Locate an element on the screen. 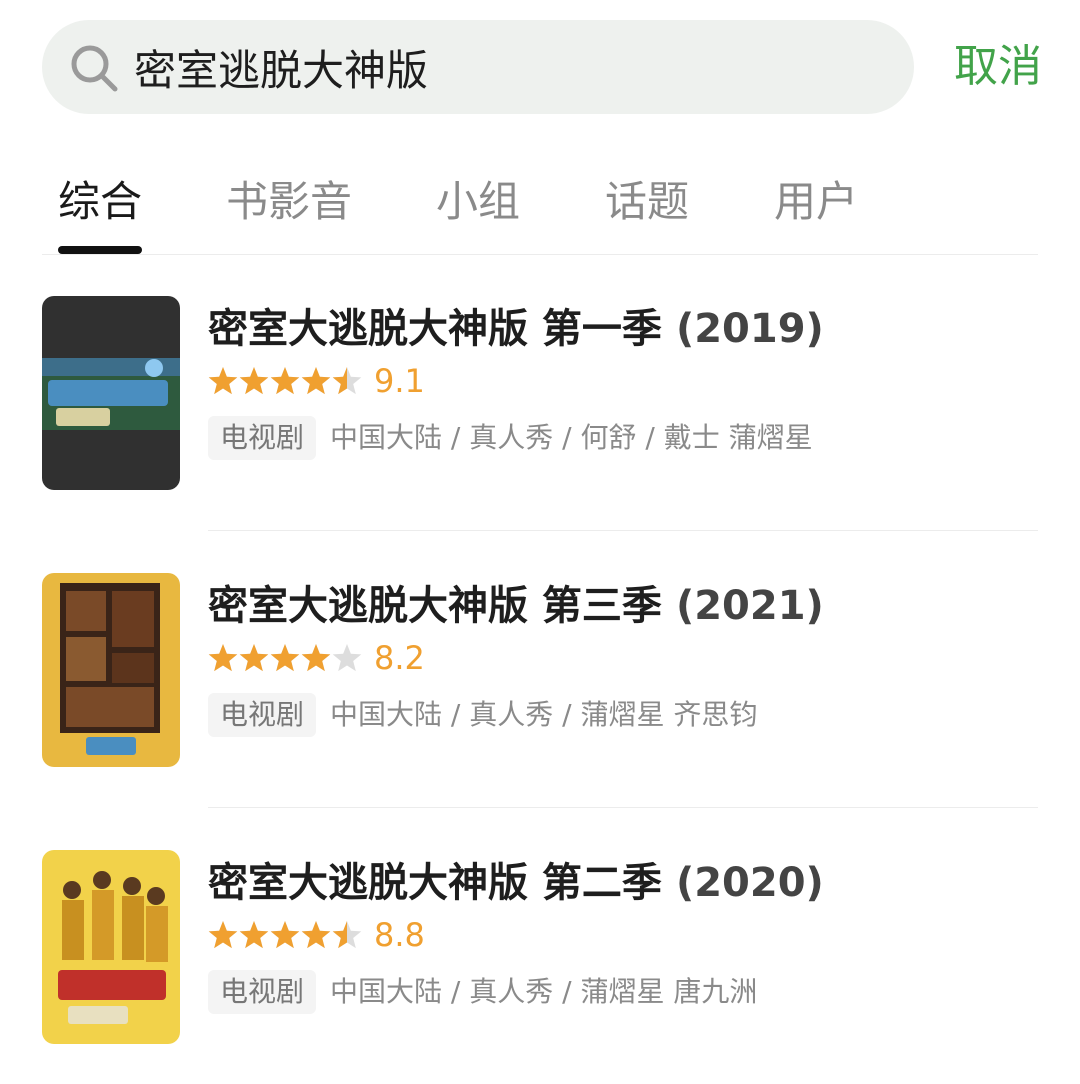  search-row: 取消 is located at coordinates (542, 67).